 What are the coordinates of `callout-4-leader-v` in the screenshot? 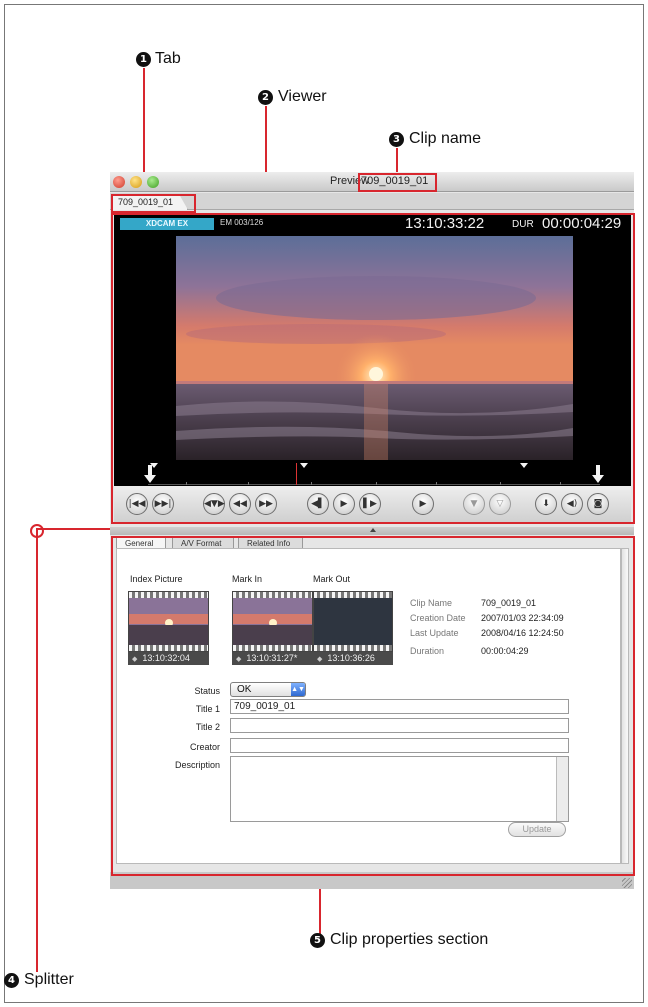 It's located at (37, 750).